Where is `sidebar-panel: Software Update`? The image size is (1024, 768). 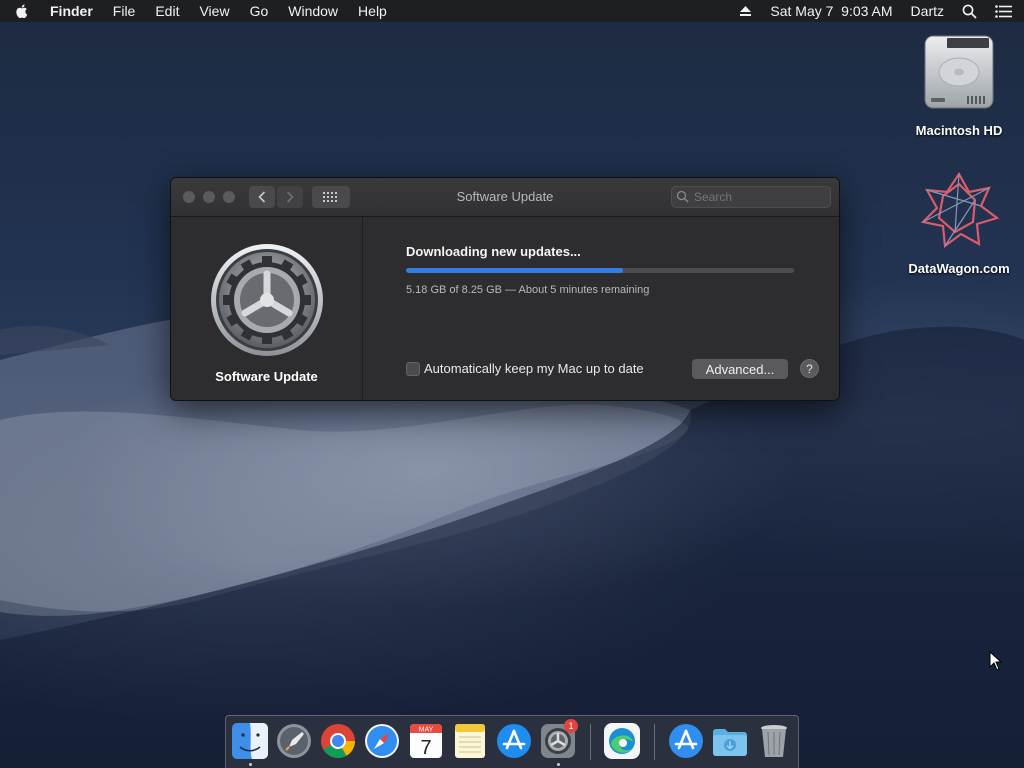
sidebar-panel: Software Update is located at coordinates (267, 308).